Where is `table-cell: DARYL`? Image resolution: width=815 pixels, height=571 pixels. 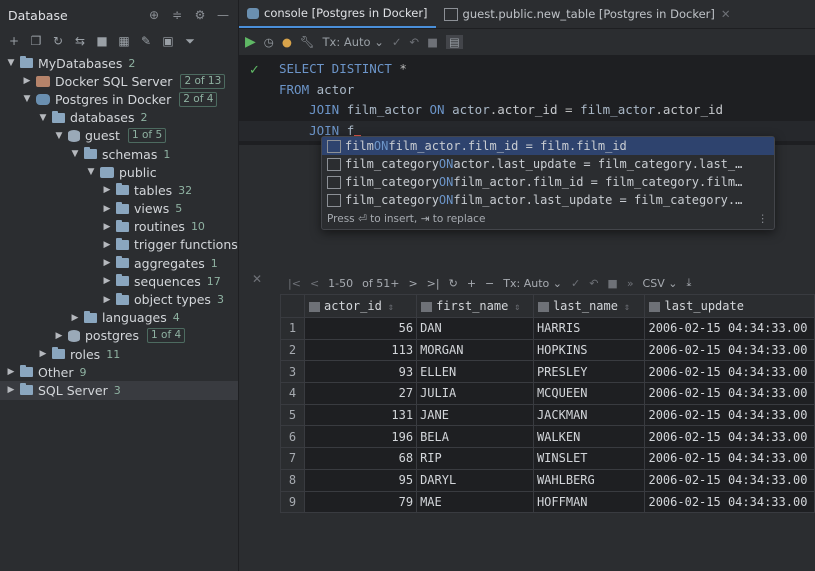 table-cell: DARYL is located at coordinates (475, 480).